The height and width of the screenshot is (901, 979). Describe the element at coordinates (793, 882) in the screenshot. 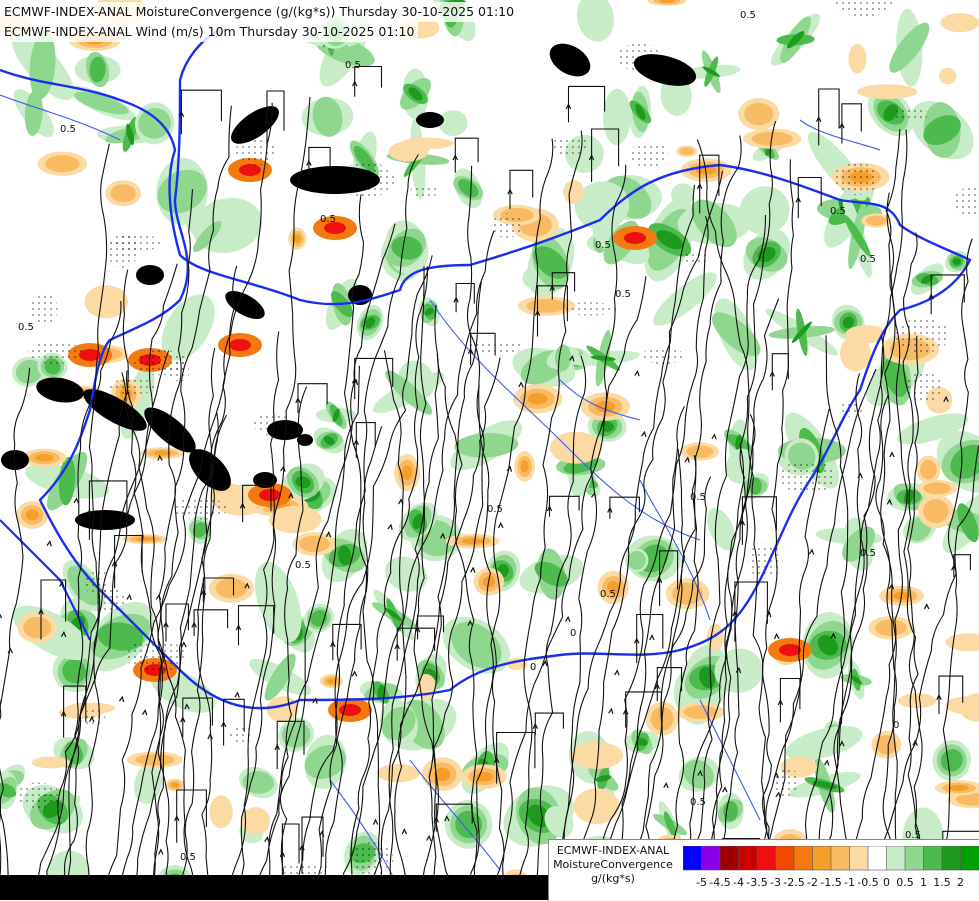

I see `legend-tick-label: -2.5` at that location.